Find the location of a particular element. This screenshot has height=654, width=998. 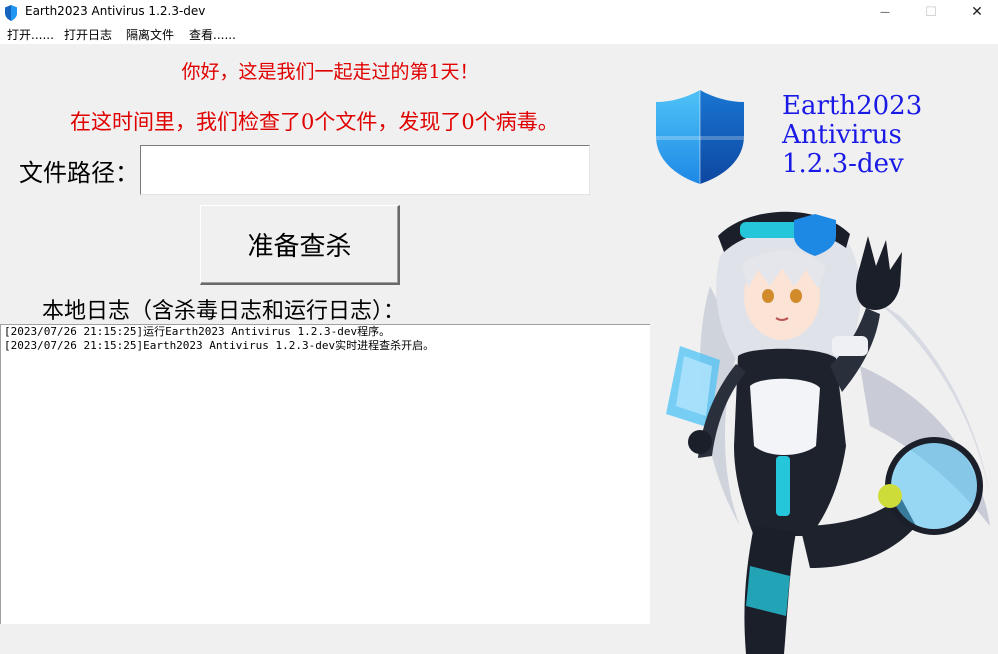

minimize-icon: — is located at coordinates (885, 12).